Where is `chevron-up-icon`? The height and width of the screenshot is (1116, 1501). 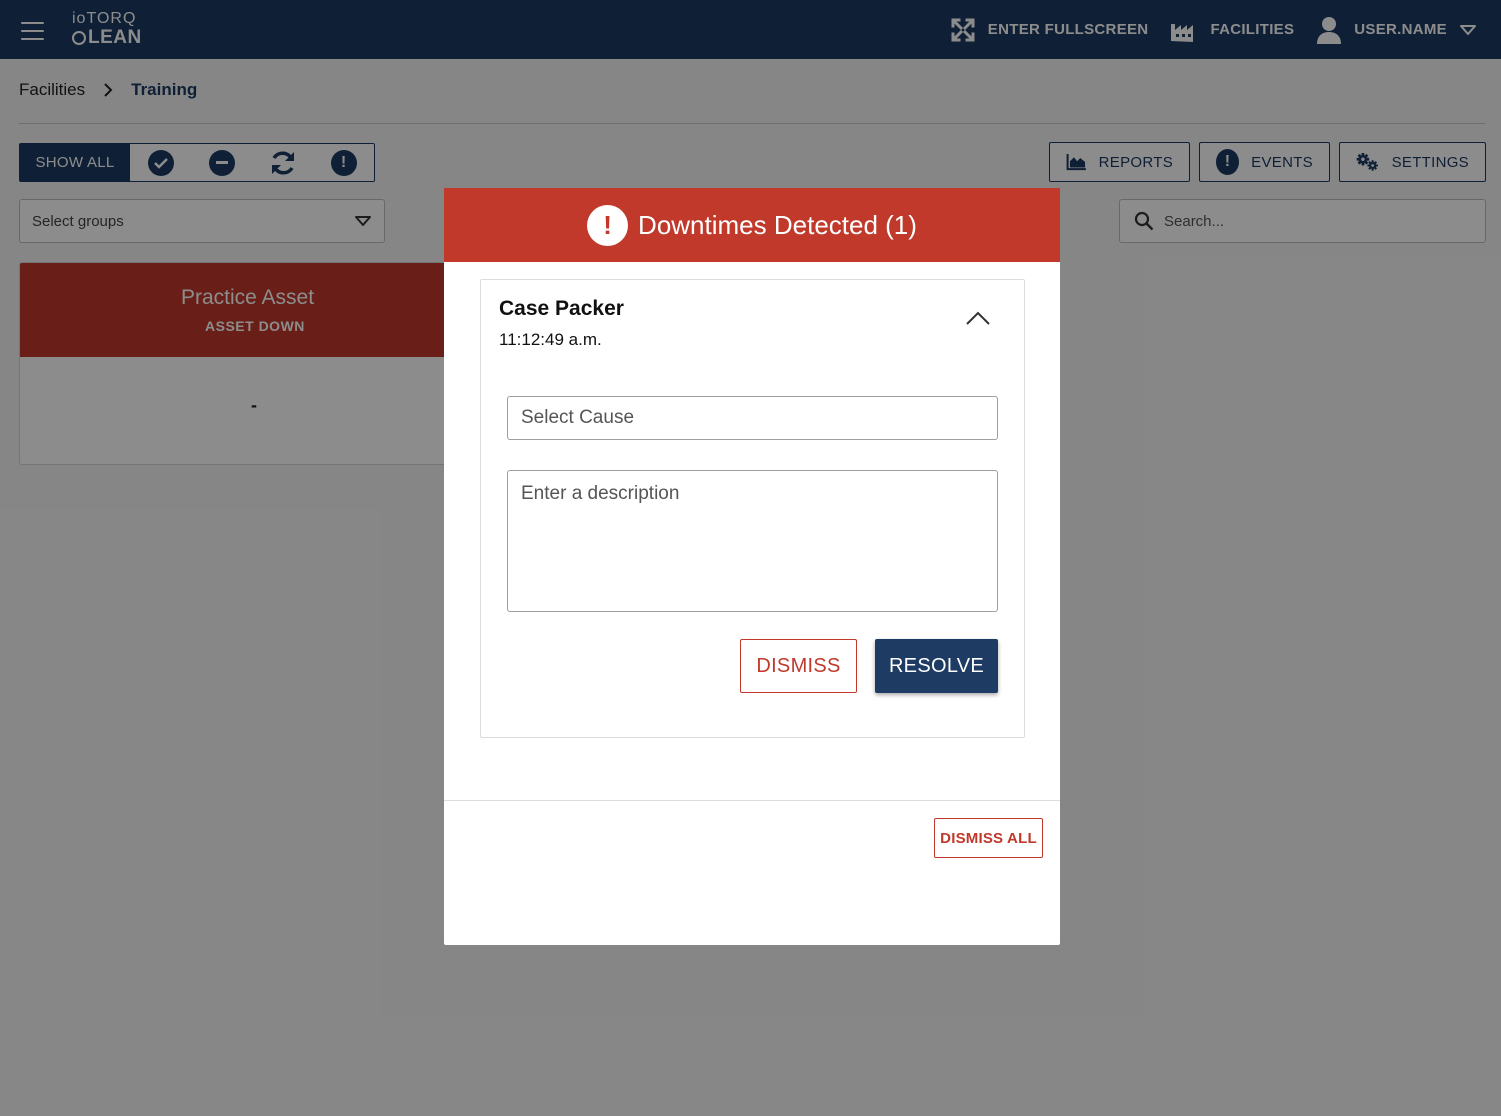 chevron-up-icon is located at coordinates (978, 318).